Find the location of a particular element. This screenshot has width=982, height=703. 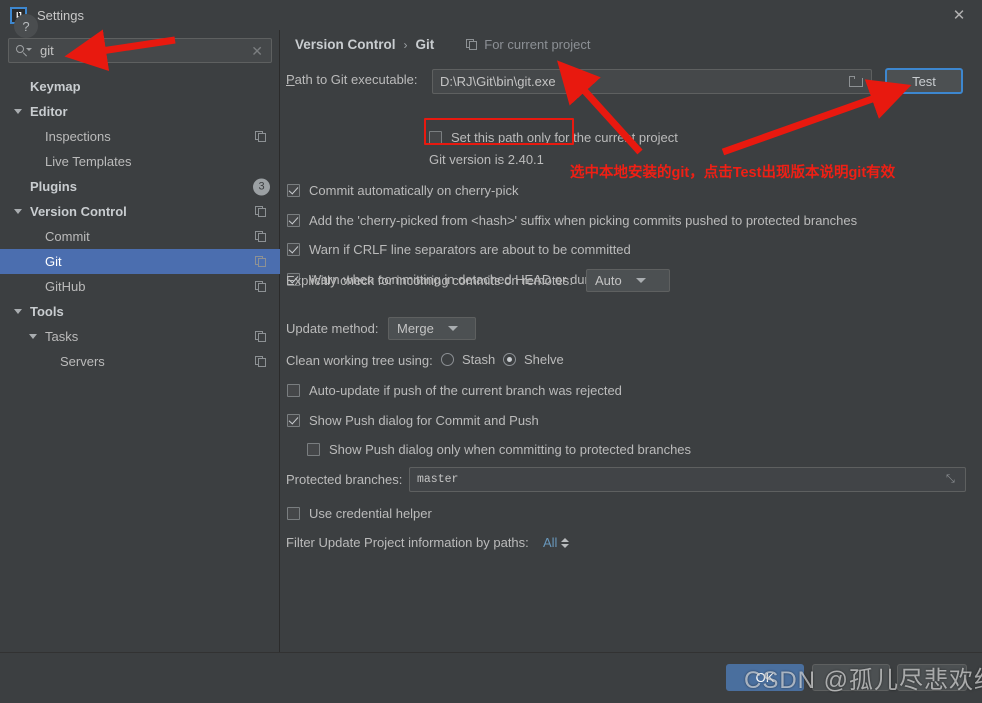

checkbox-show-push-dialog-protected-box is located at coordinates (313, 449).